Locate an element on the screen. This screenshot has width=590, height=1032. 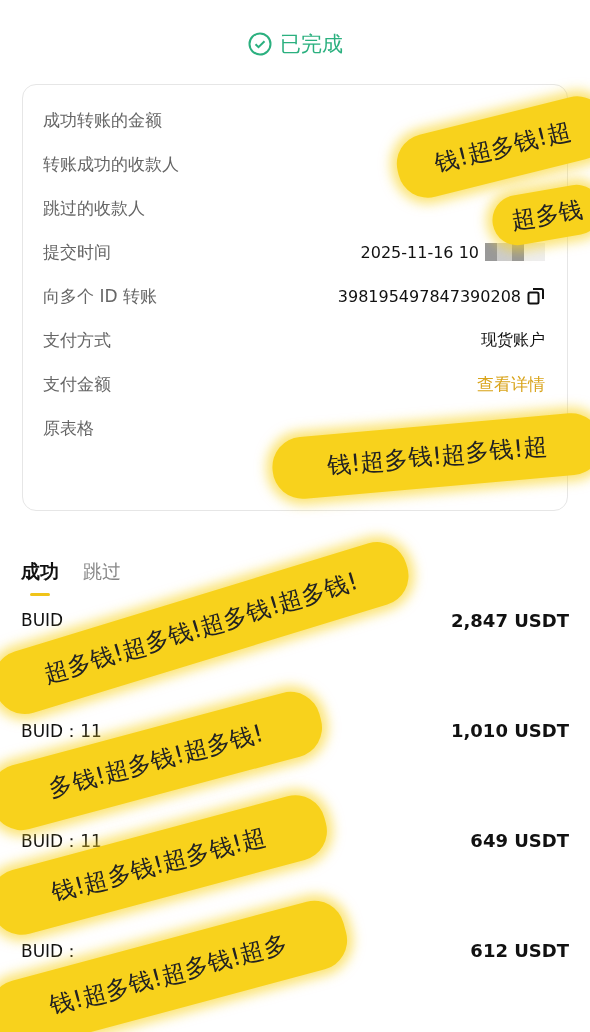
check-circle-icon is located at coordinates (259, 44).